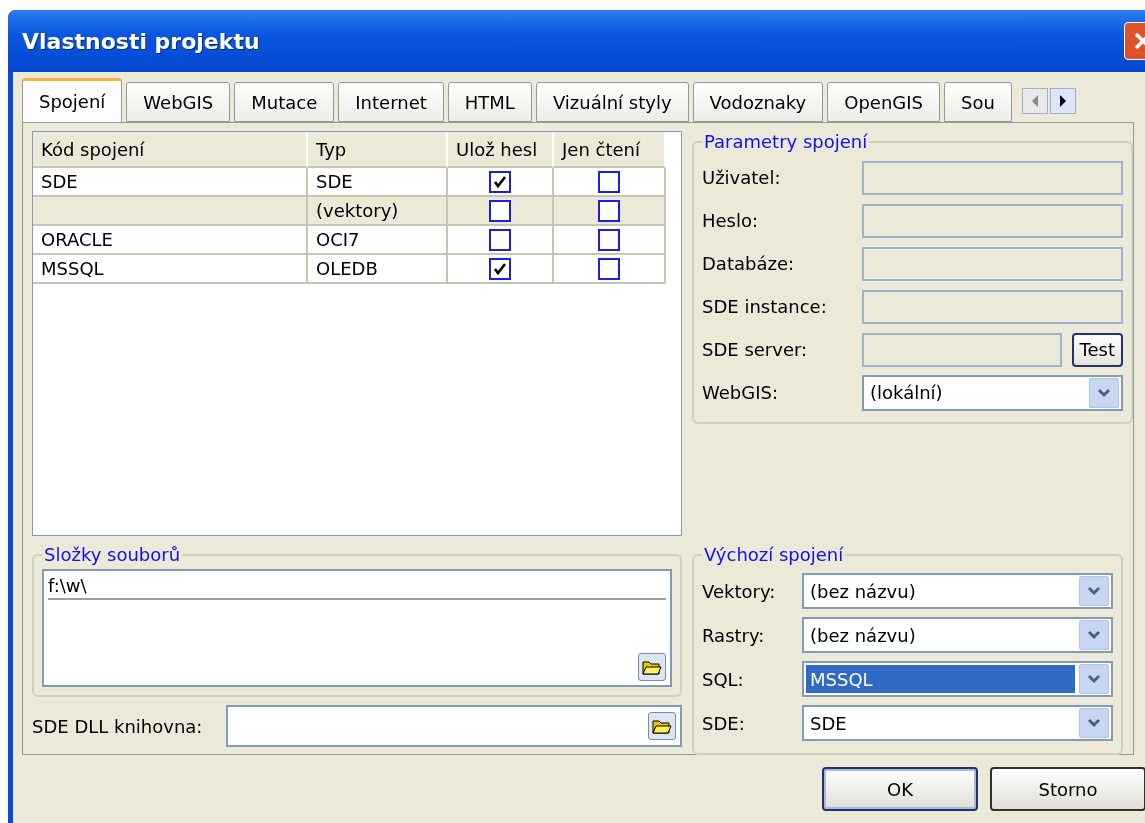 The width and height of the screenshot is (1145, 823). What do you see at coordinates (957, 679) in the screenshot?
I see `dropdown: MSSQL` at bounding box center [957, 679].